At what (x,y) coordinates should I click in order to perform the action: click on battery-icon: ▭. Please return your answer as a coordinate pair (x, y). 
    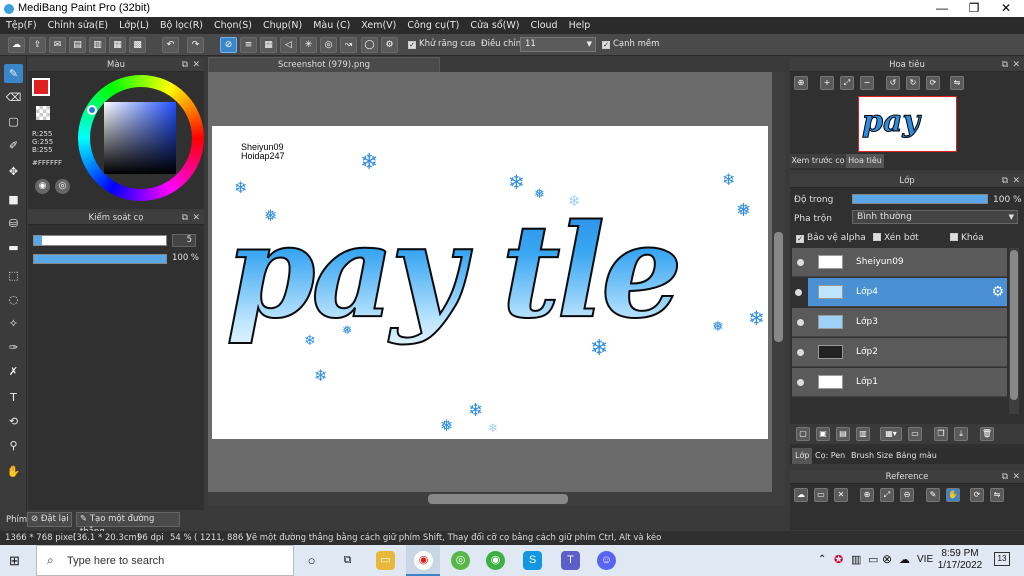
    Looking at the image, I should click on (873, 559).